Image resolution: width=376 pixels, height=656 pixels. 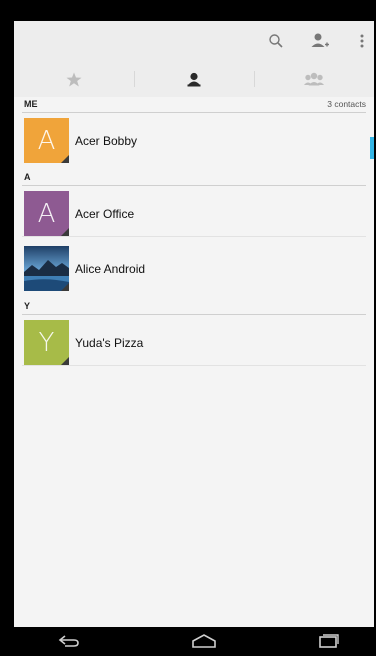 I want to click on tab-bar, so click(x=194, y=79).